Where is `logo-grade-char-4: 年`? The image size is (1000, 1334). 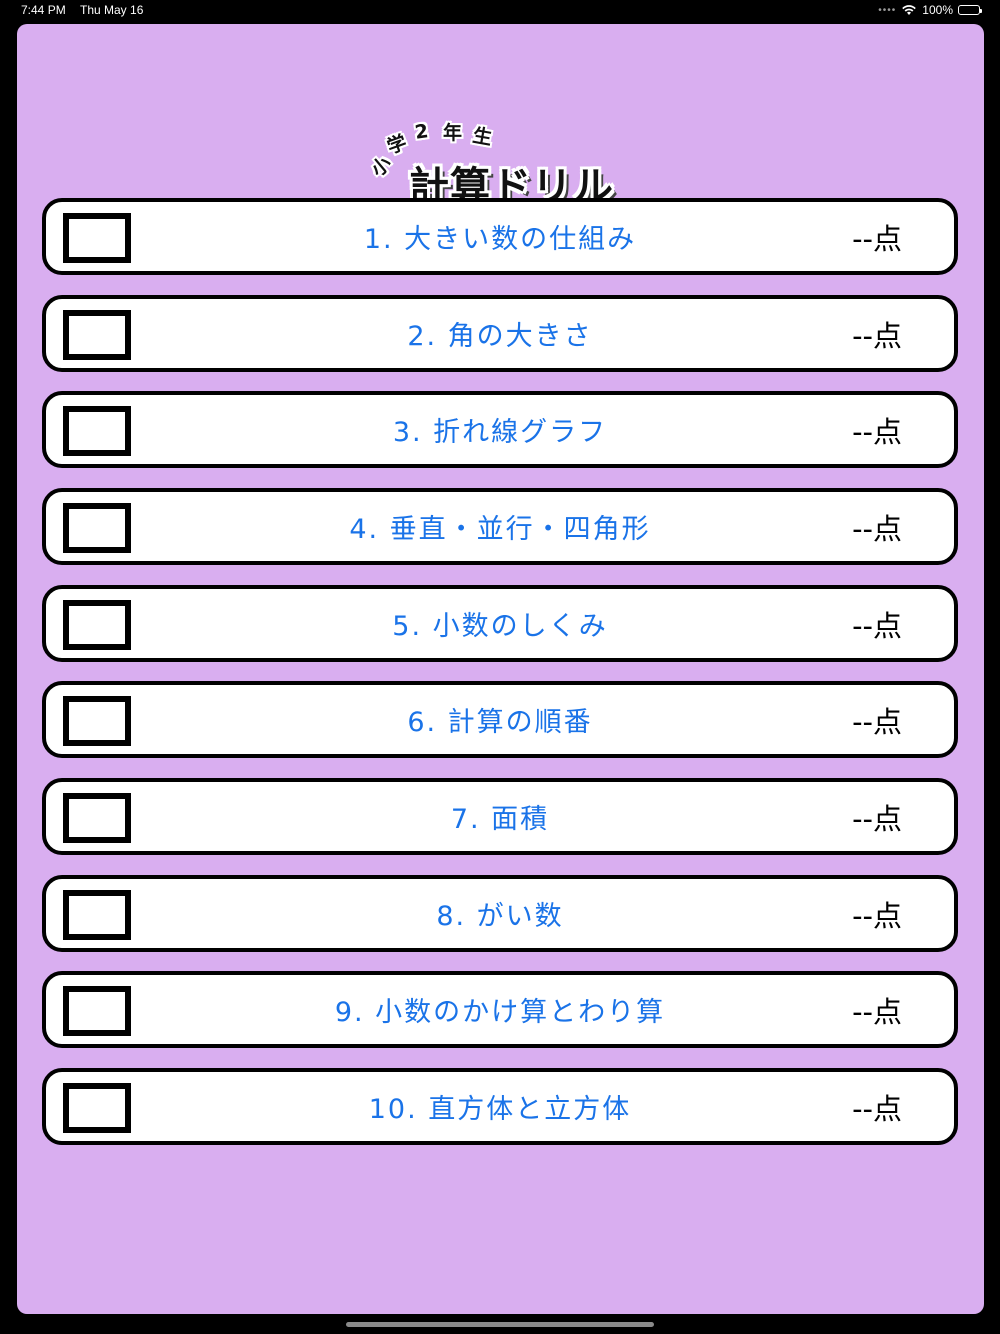 logo-grade-char-4: 年 is located at coordinates (453, 133).